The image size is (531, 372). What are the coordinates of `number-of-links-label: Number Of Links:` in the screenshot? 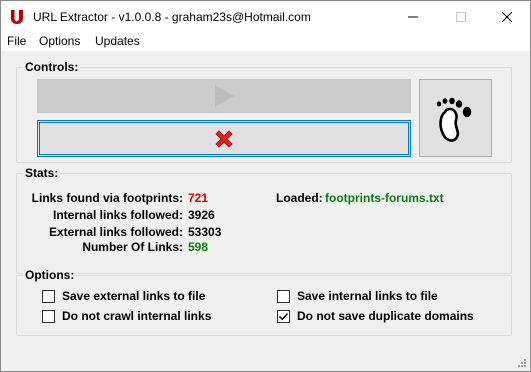 It's located at (132, 247).